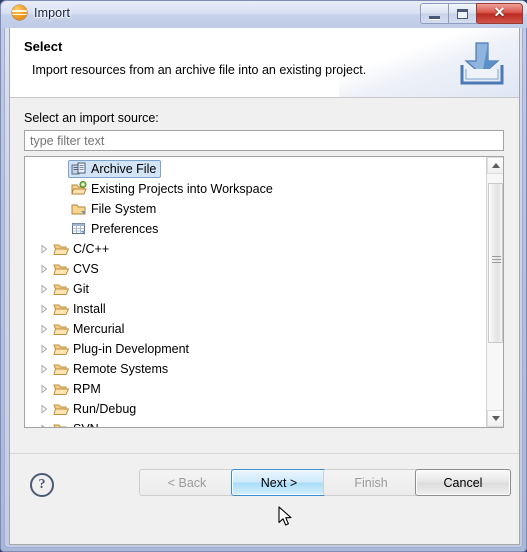 Image resolution: width=527 pixels, height=552 pixels. What do you see at coordinates (89, 308) in the screenshot?
I see `list-item-label: Install` at bounding box center [89, 308].